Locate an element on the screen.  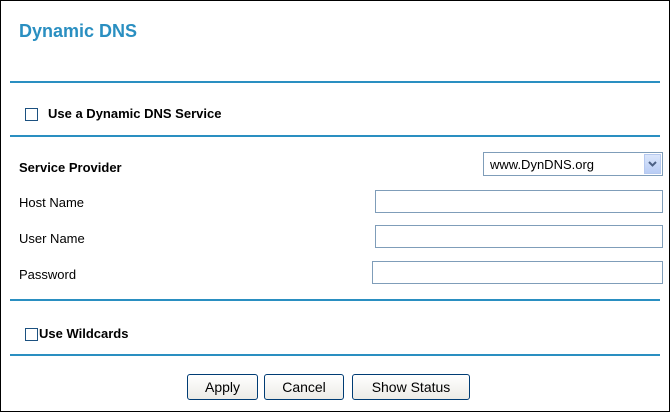
cancel-button: Cancel is located at coordinates (304, 387).